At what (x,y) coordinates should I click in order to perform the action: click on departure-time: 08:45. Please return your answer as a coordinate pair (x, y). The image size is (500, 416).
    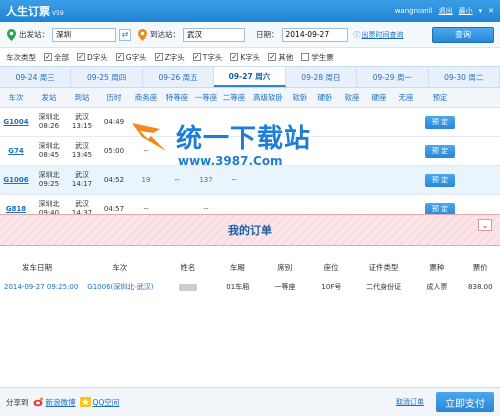
    Looking at the image, I should click on (49, 155).